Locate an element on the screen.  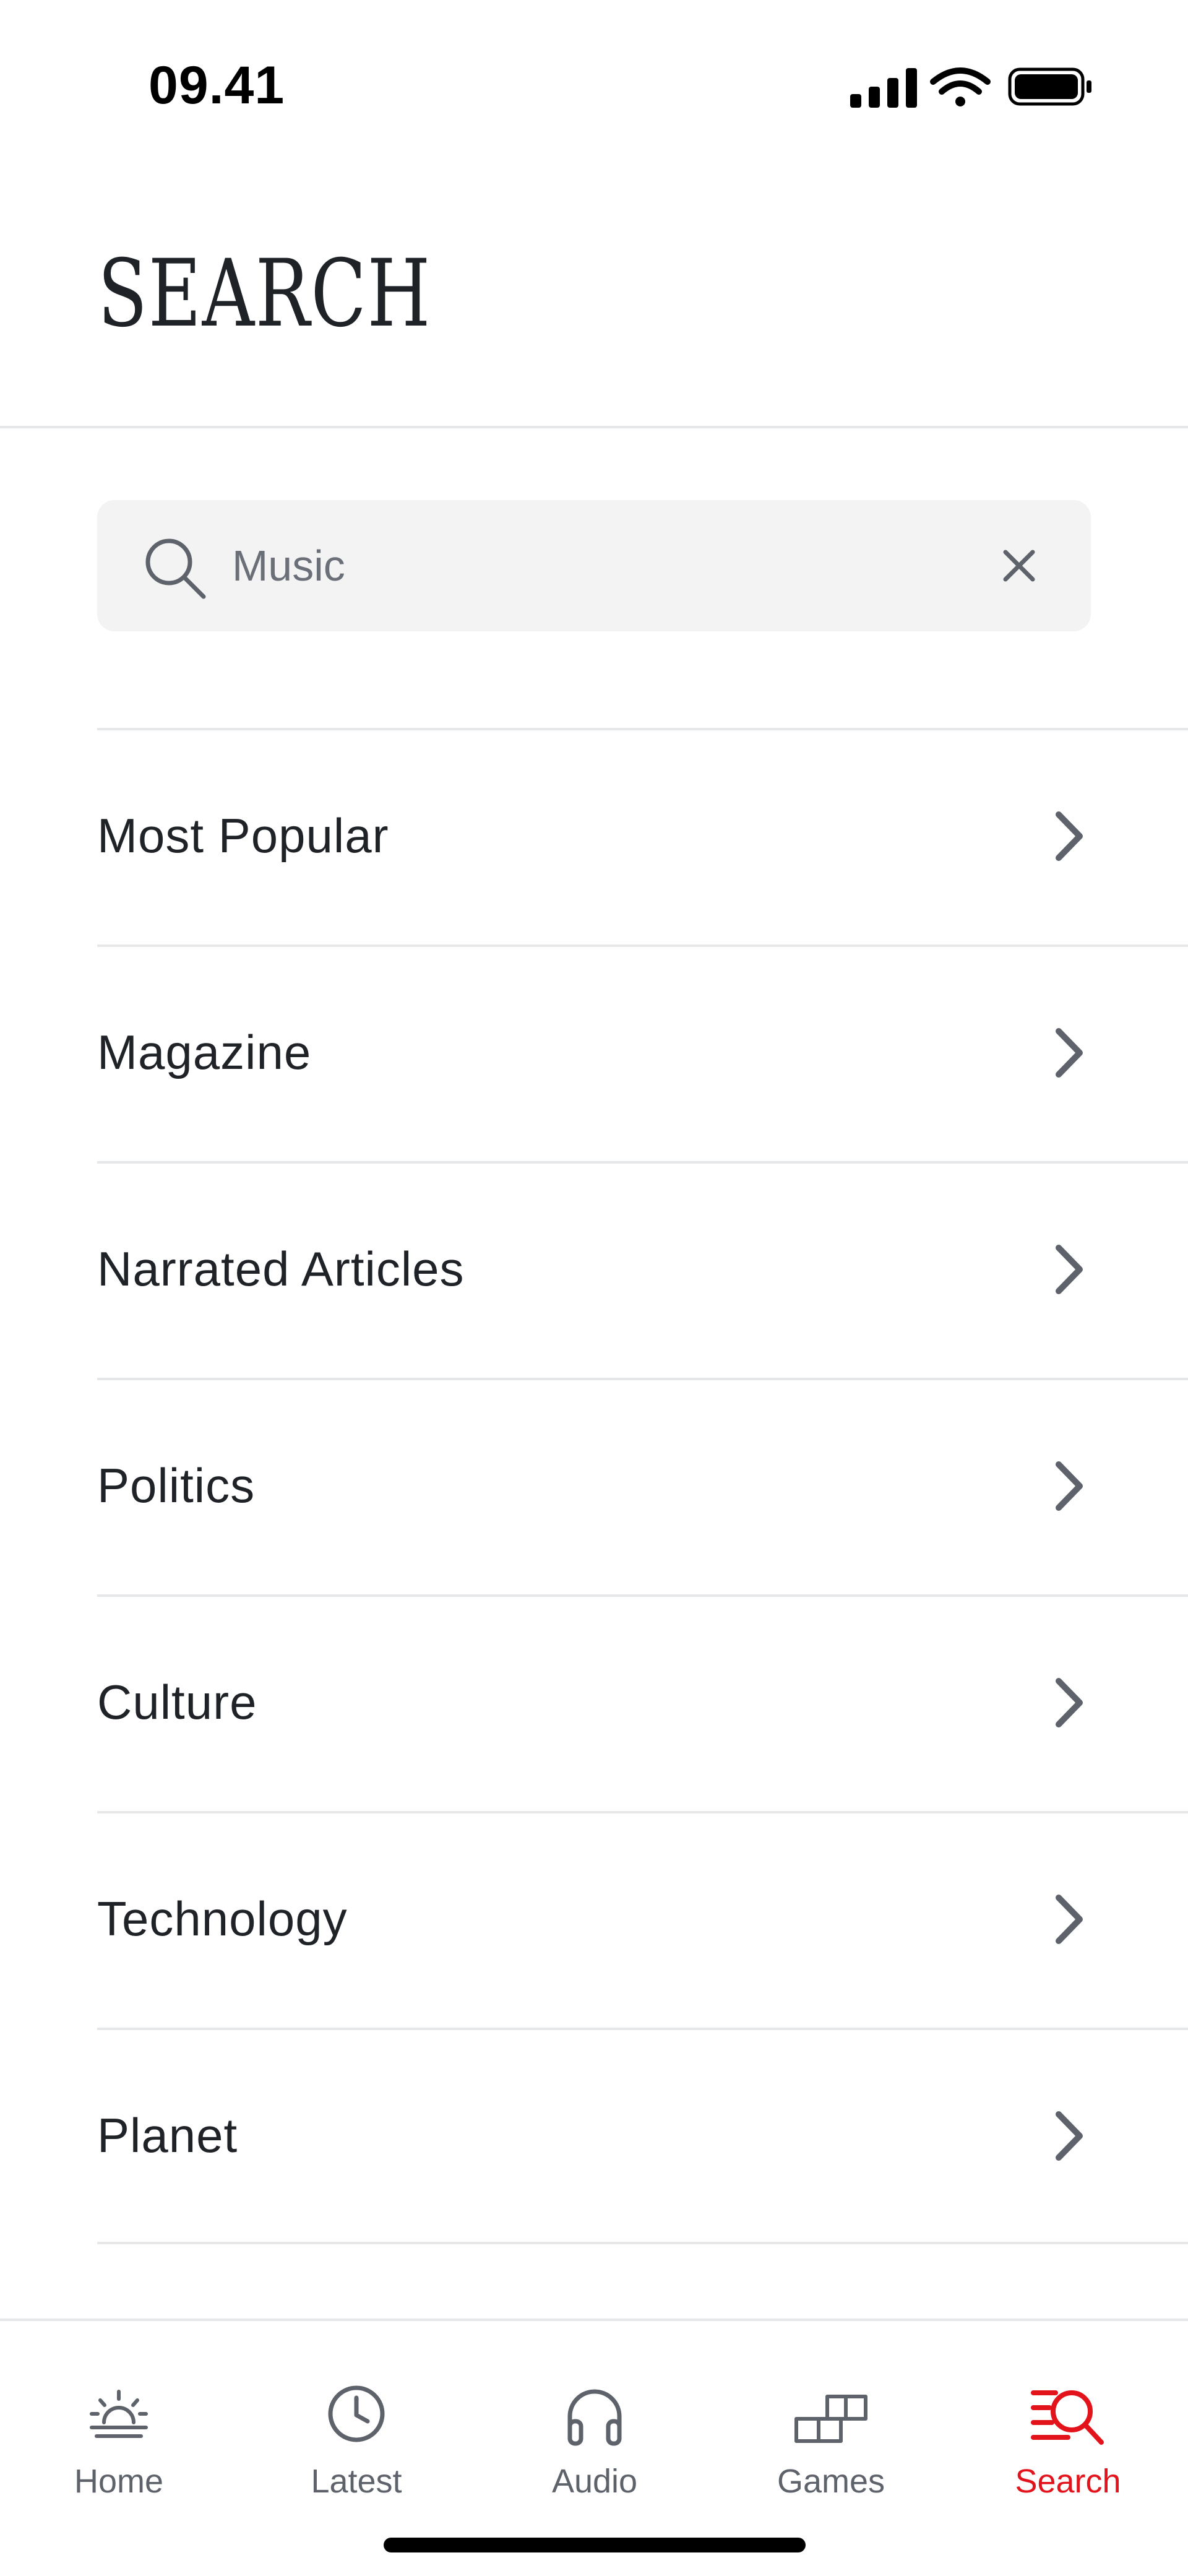
tab-latest: Latest is located at coordinates (356, 2448).